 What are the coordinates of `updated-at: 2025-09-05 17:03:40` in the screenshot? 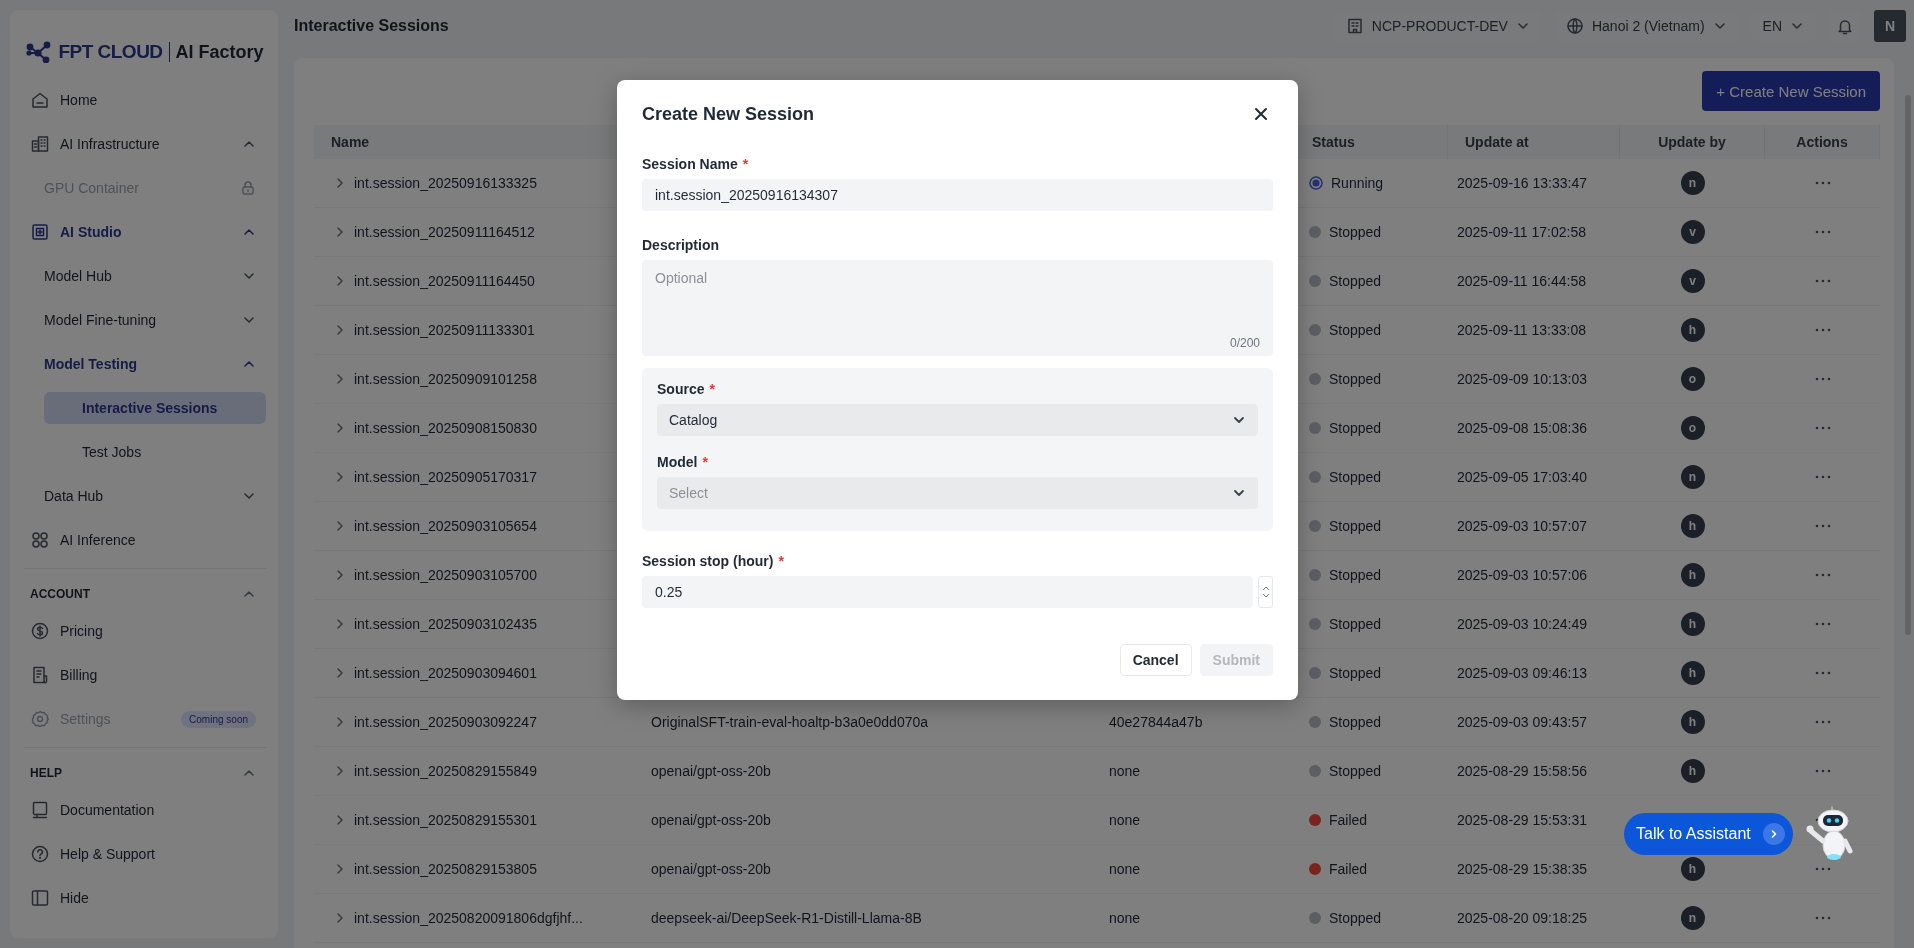 It's located at (1522, 477).